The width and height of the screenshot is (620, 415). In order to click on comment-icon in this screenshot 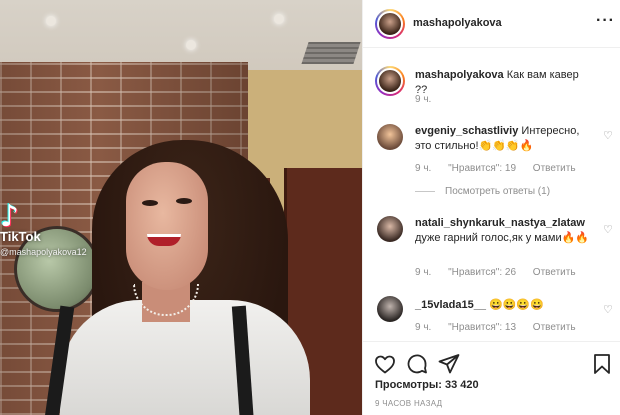, I will do `click(417, 364)`.